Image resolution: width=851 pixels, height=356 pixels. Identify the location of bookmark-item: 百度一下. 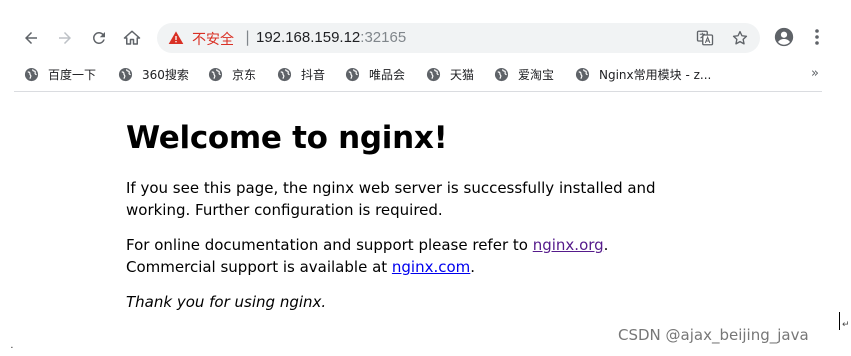
(60, 74).